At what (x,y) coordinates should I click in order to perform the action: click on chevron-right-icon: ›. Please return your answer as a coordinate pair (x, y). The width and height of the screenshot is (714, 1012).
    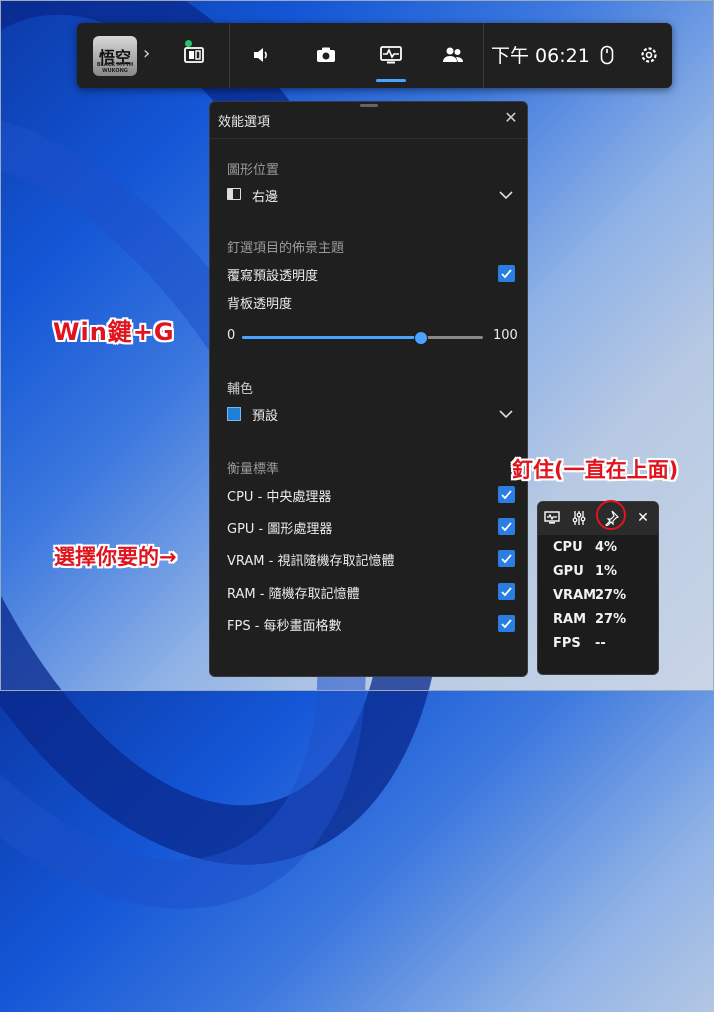
    Looking at the image, I should click on (146, 53).